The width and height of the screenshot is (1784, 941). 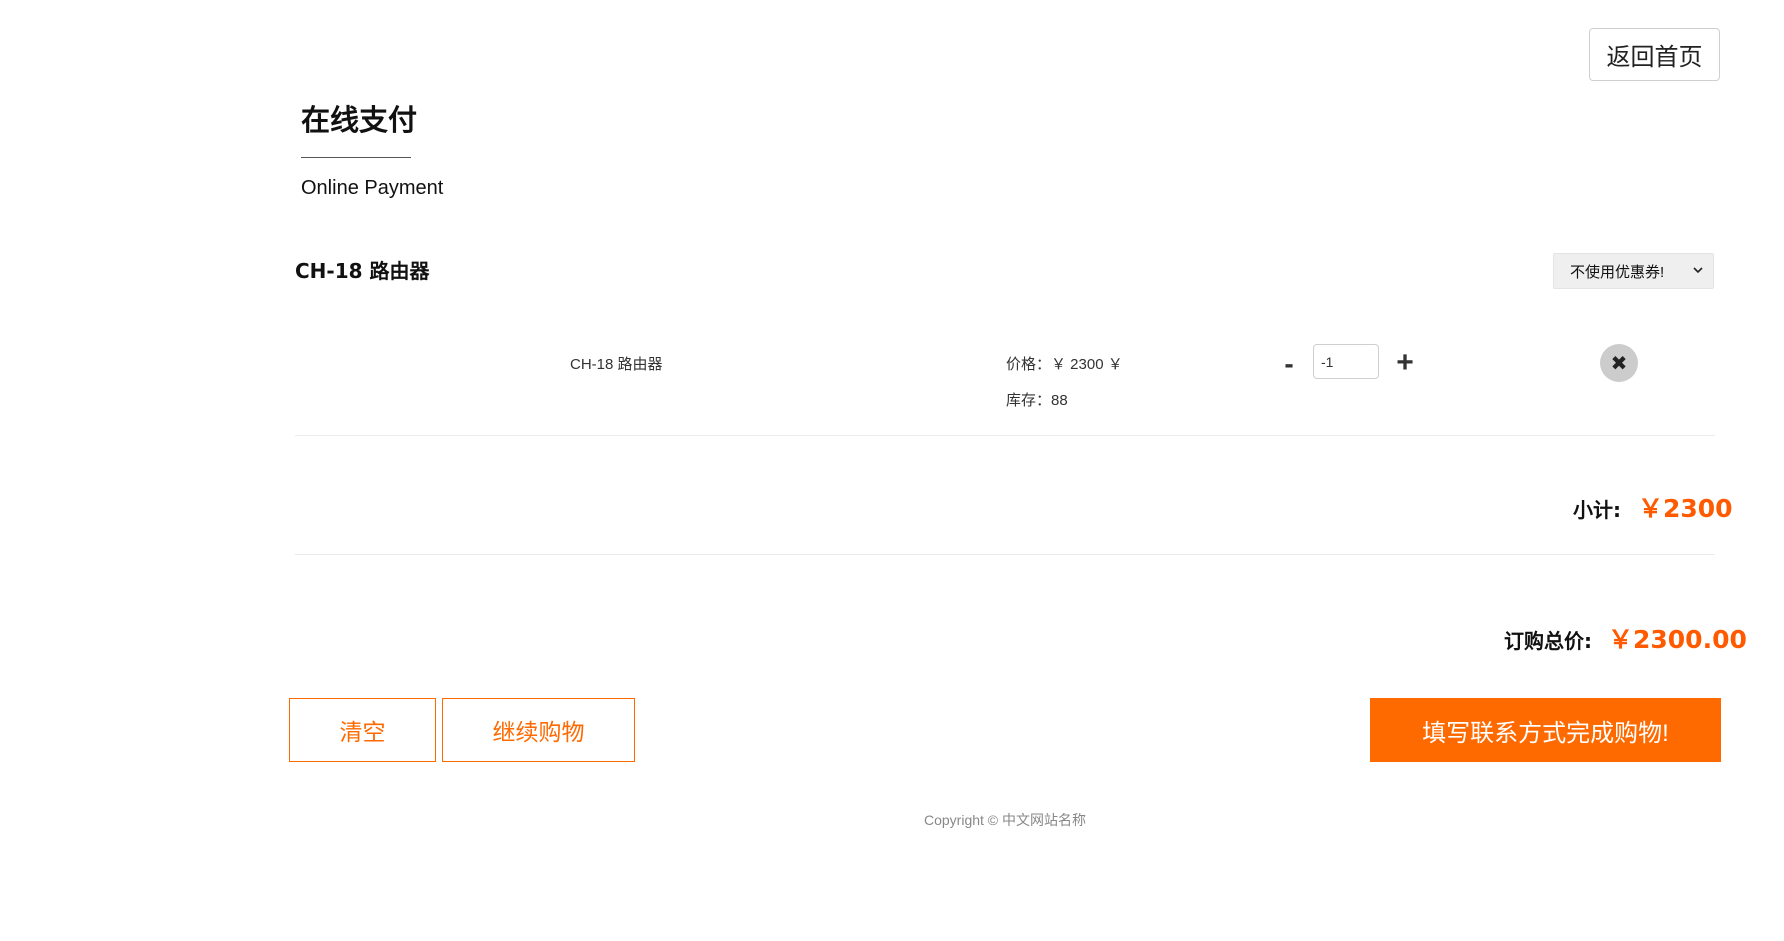 I want to click on product-heading: CH-18 路由器, so click(x=362, y=271).